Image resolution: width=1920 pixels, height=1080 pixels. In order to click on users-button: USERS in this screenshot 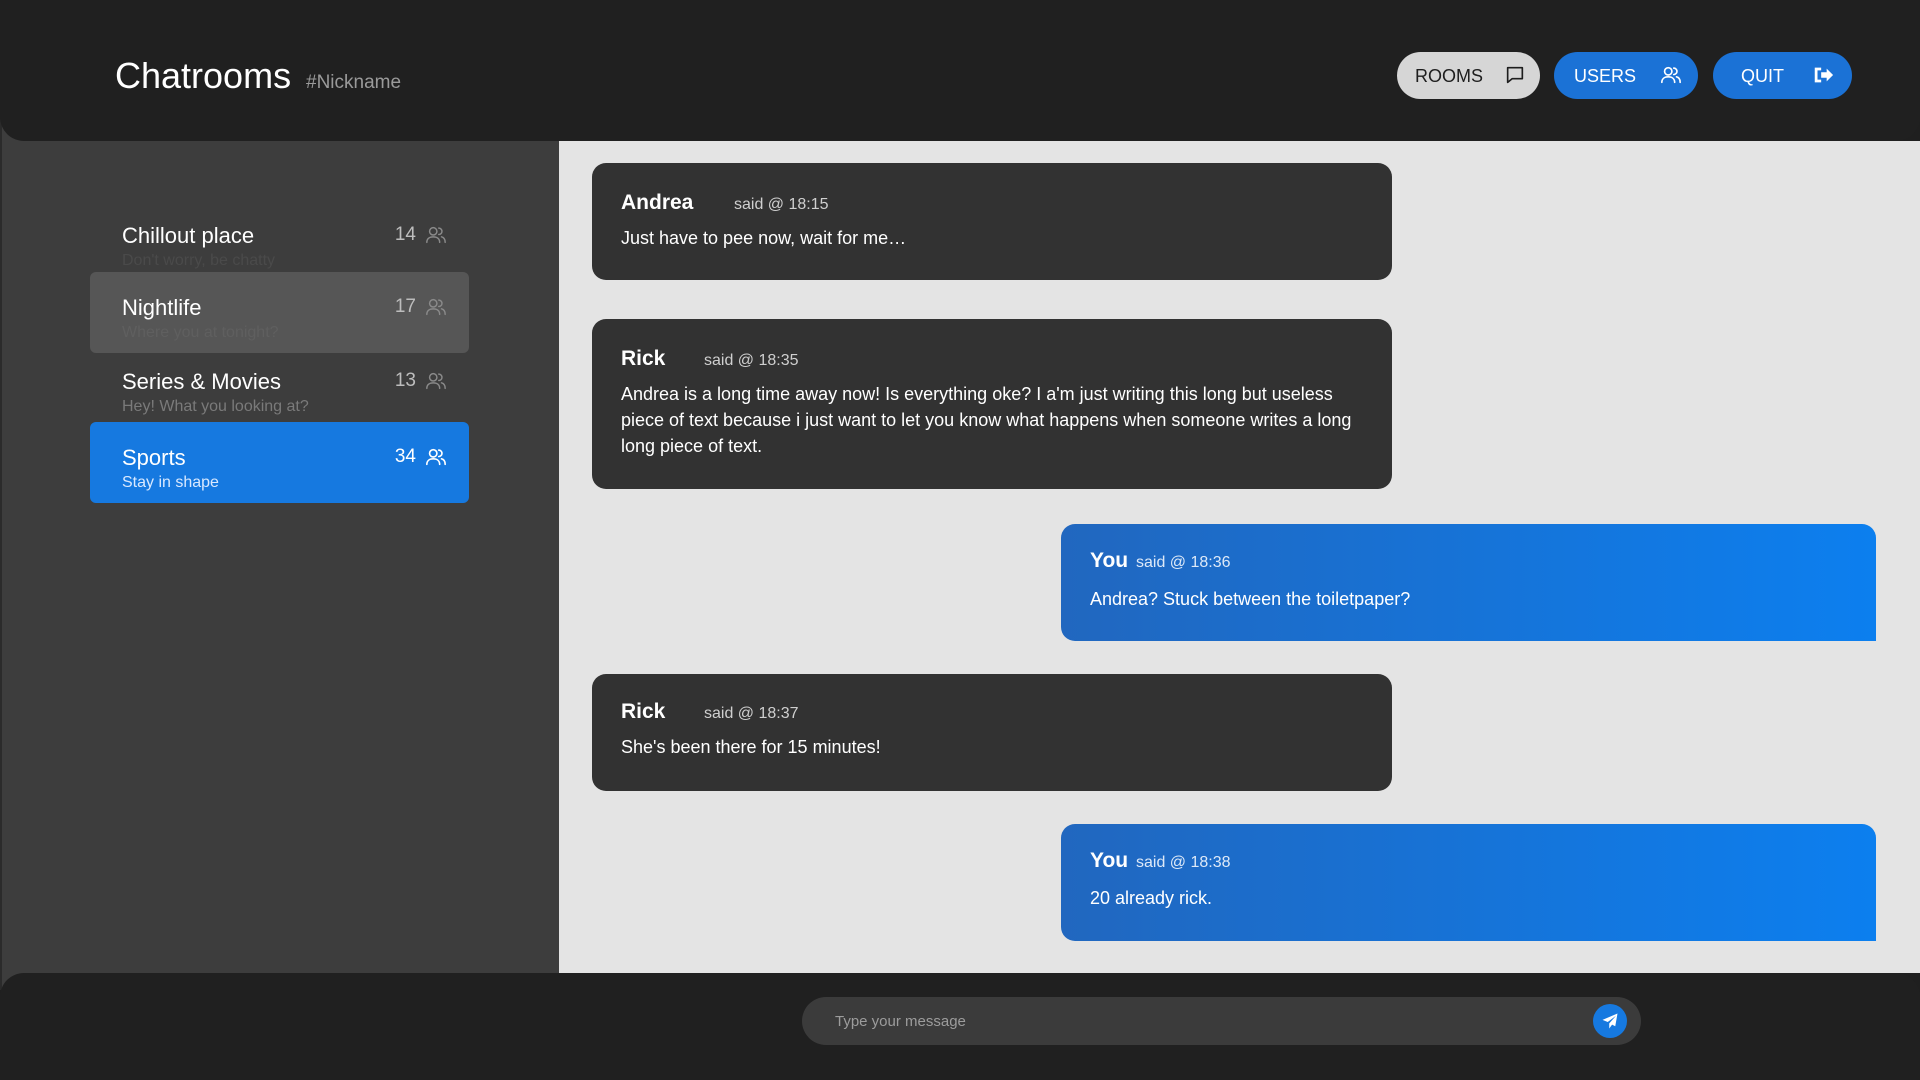, I will do `click(1626, 75)`.